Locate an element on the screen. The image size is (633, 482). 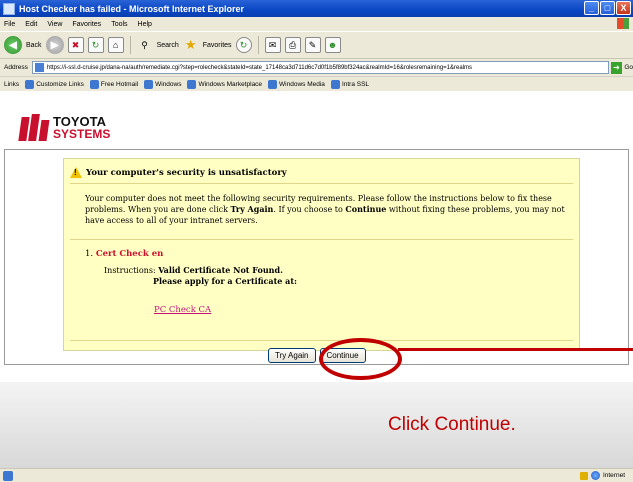
stop-icon: ✖ is located at coordinates (75, 45).